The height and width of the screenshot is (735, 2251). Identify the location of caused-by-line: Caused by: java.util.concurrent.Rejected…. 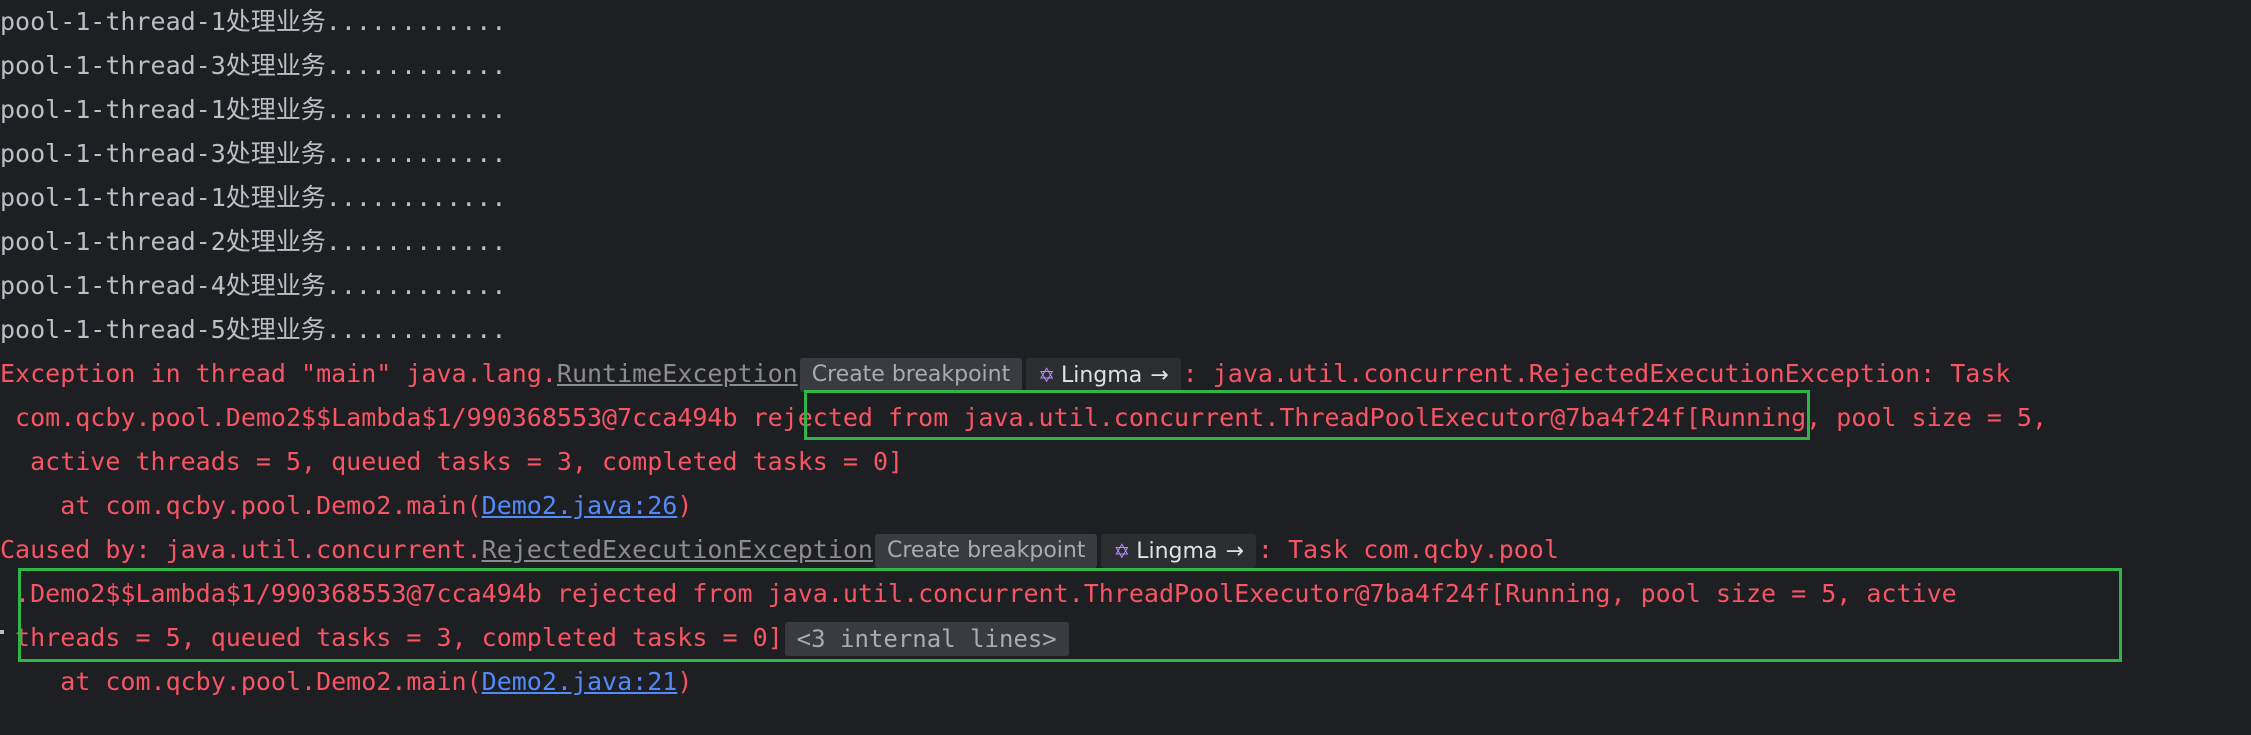
(779, 550).